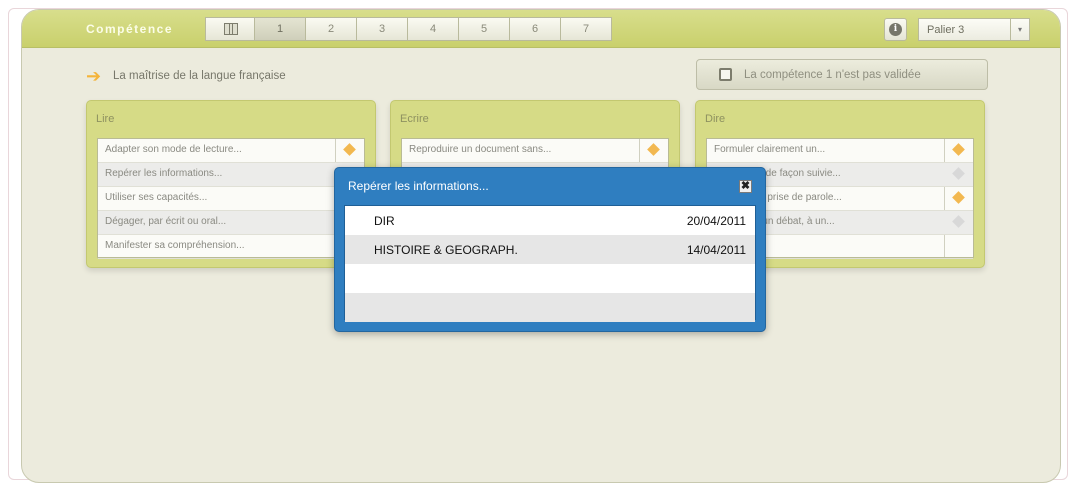 Image resolution: width=1071 pixels, height=485 pixels. What do you see at coordinates (199, 76) in the screenshot?
I see `competence-name: La maîtrise de la langue française` at bounding box center [199, 76].